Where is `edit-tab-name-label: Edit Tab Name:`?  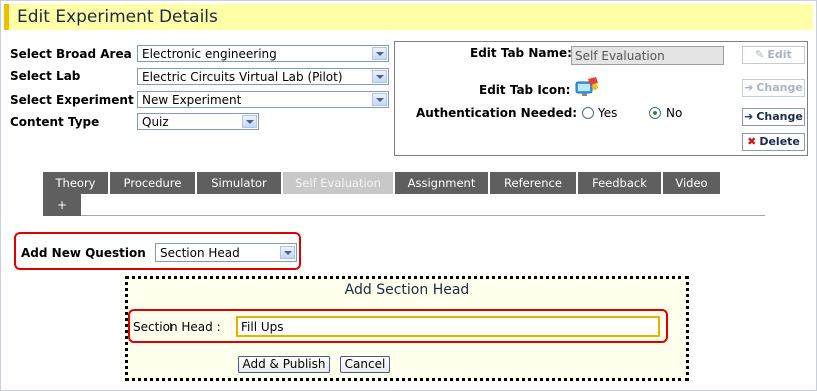 edit-tab-name-label: Edit Tab Name: is located at coordinates (521, 53).